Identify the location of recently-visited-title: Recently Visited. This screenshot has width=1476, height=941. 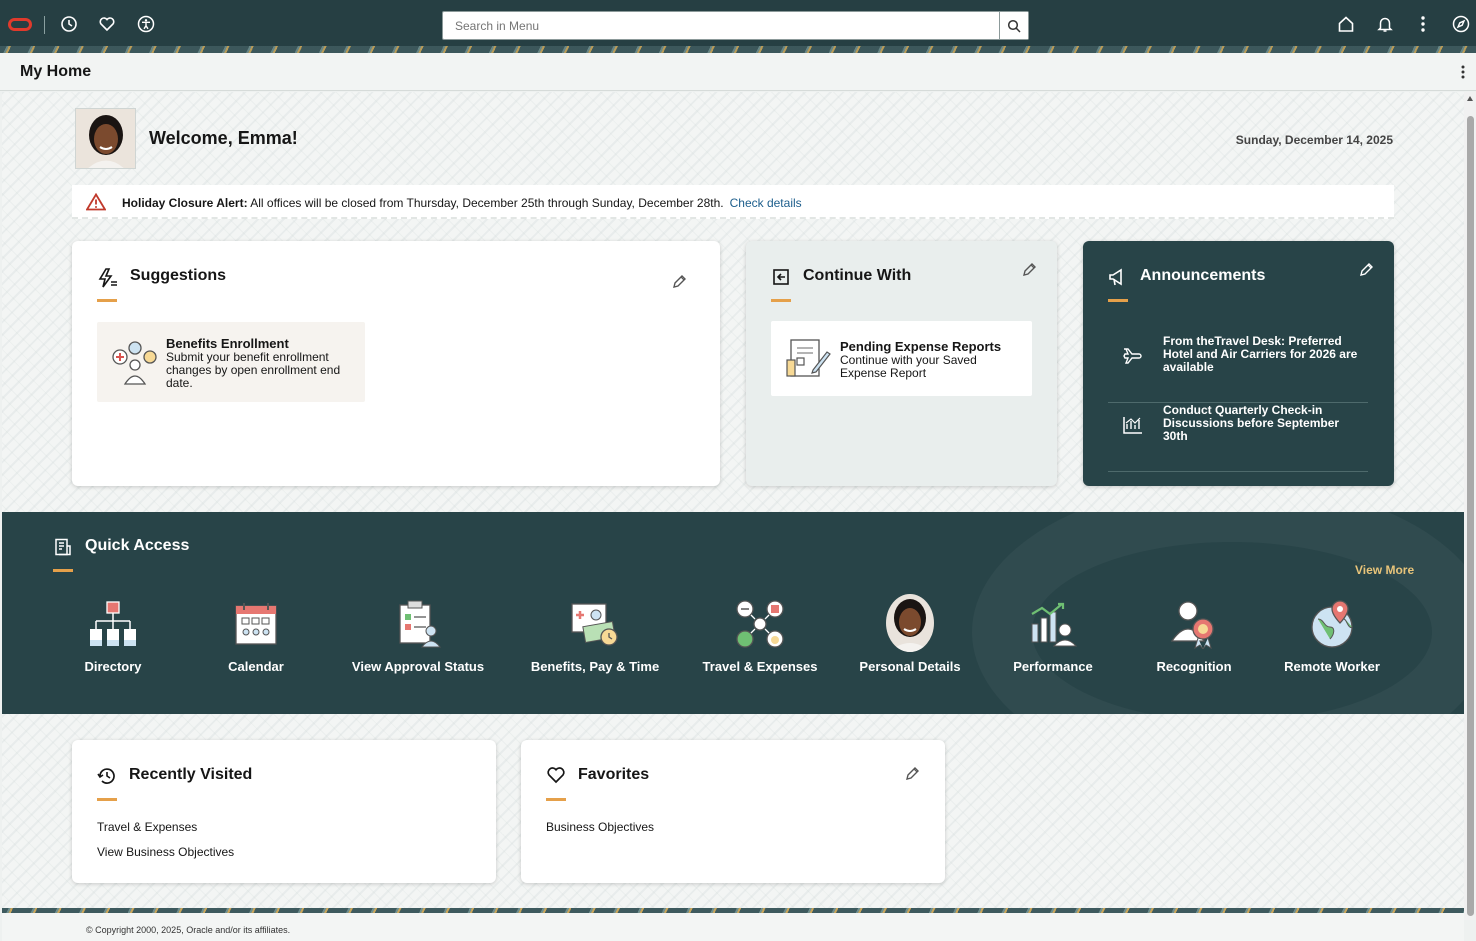
(191, 774).